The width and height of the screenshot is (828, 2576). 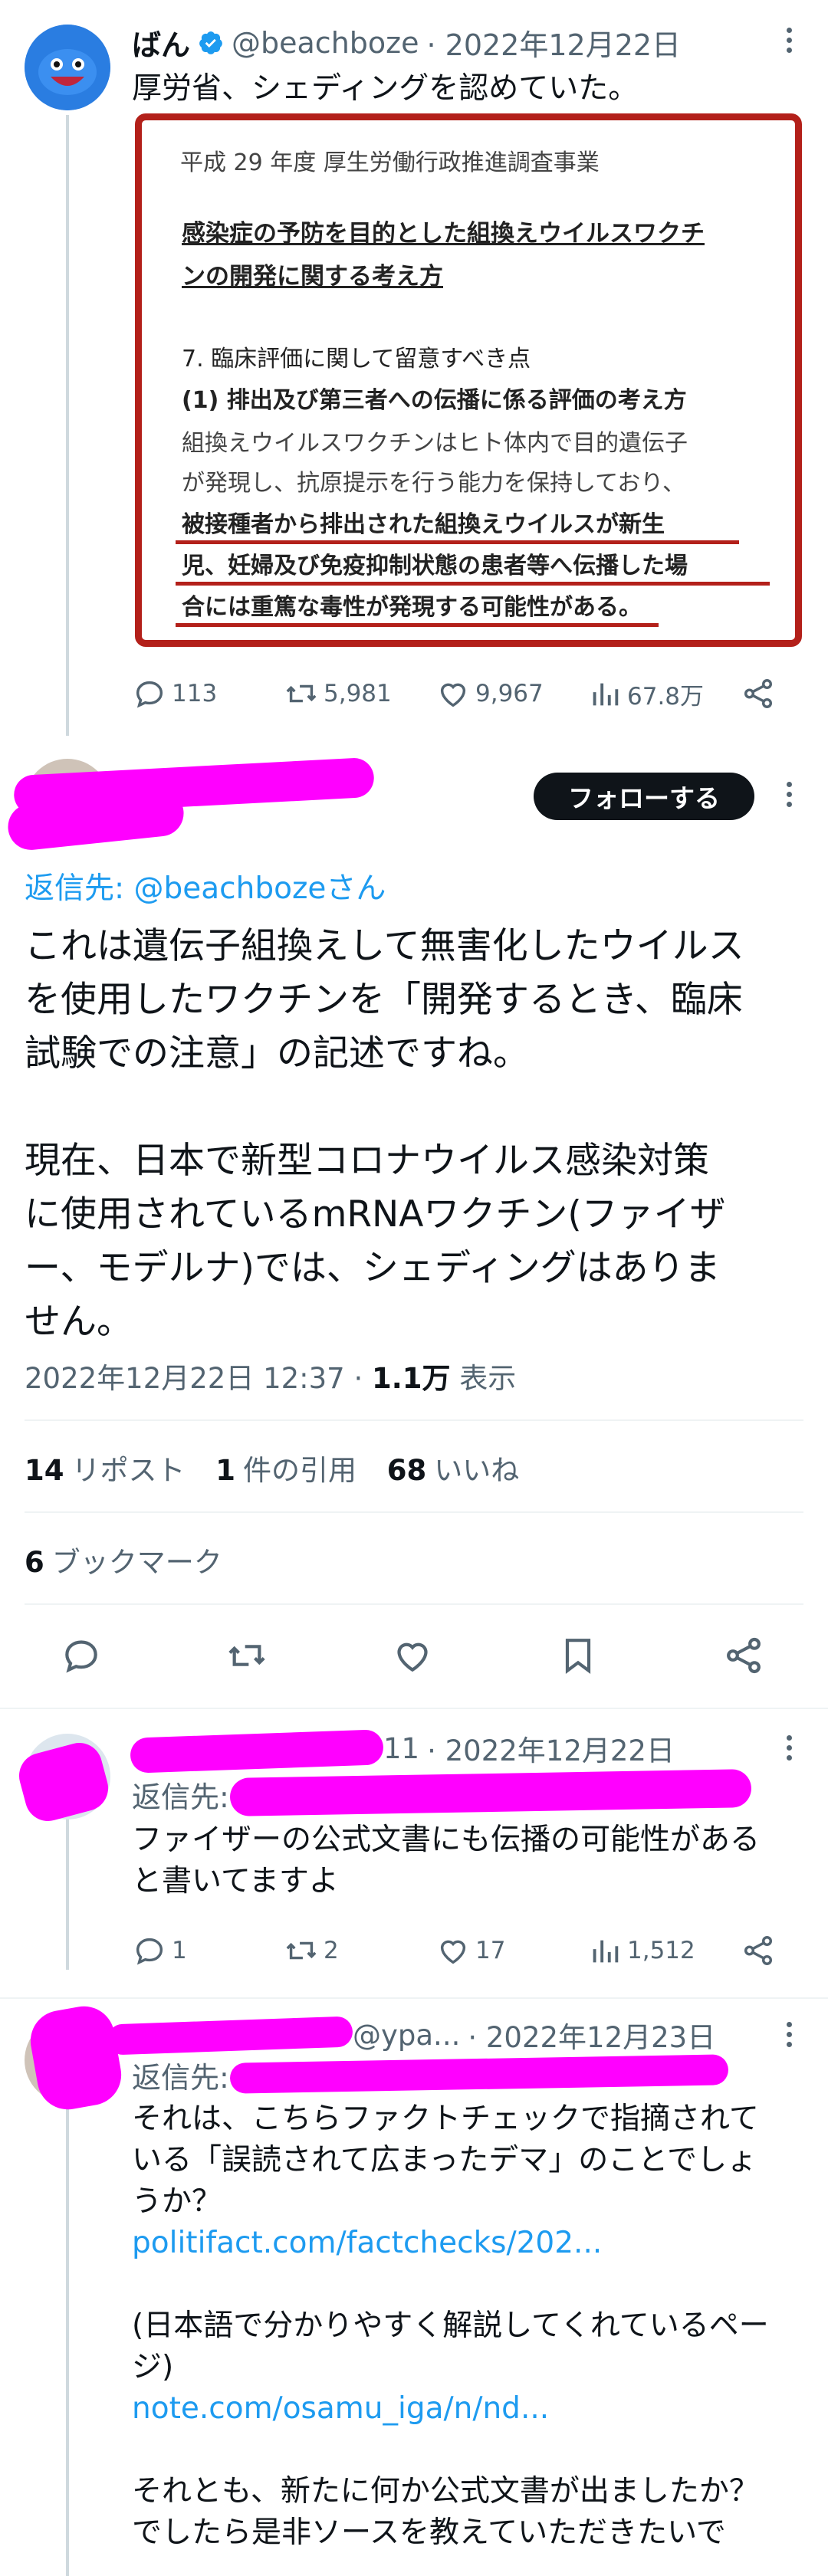 I want to click on text-line: これは遺伝子組換えして無害化したウイルス, so click(x=385, y=946).